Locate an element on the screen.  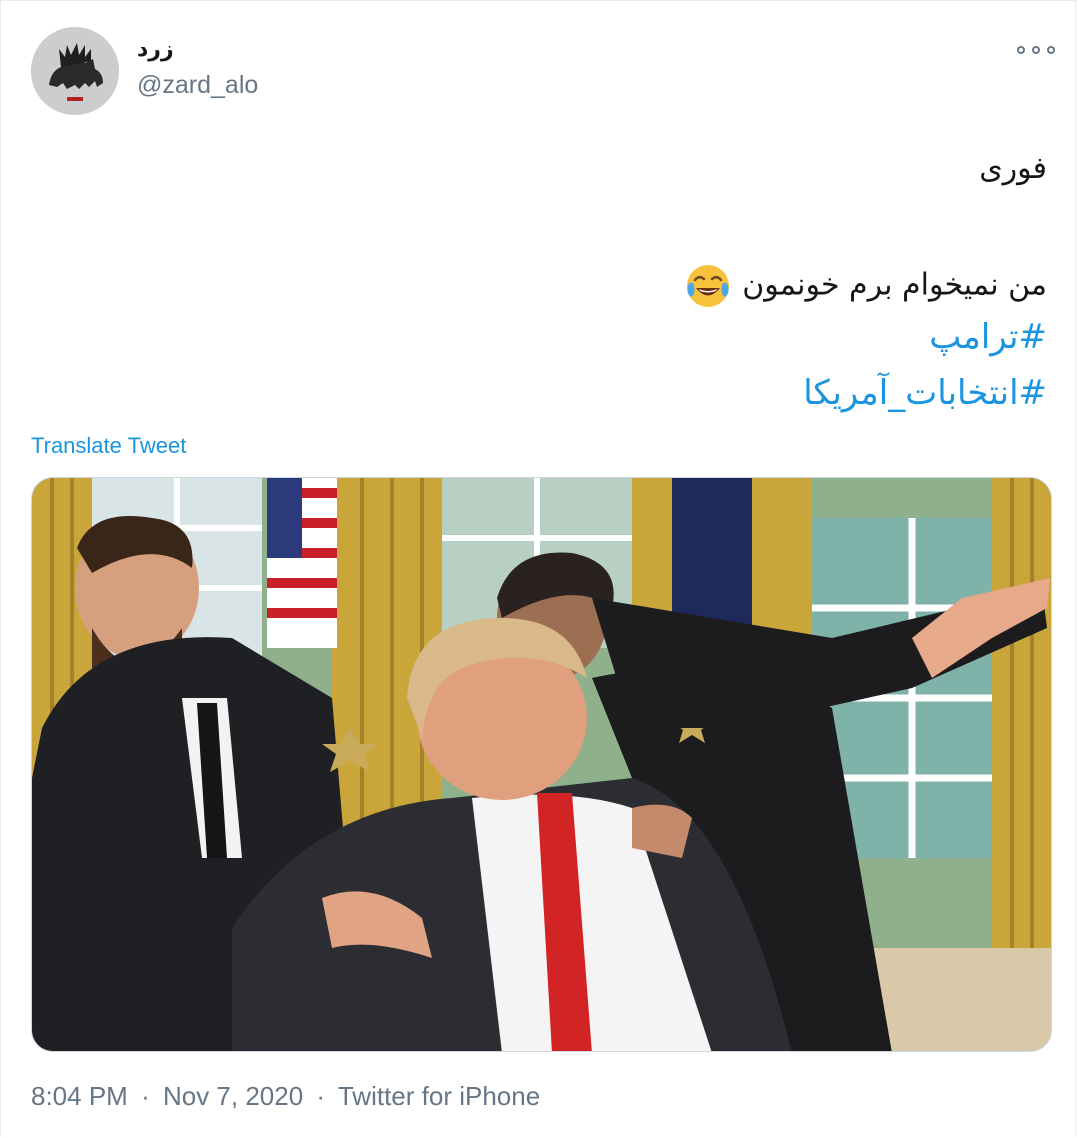
tweet-text-line-2: من نمیخوام برم خونمون is located at coordinates (547, 286).